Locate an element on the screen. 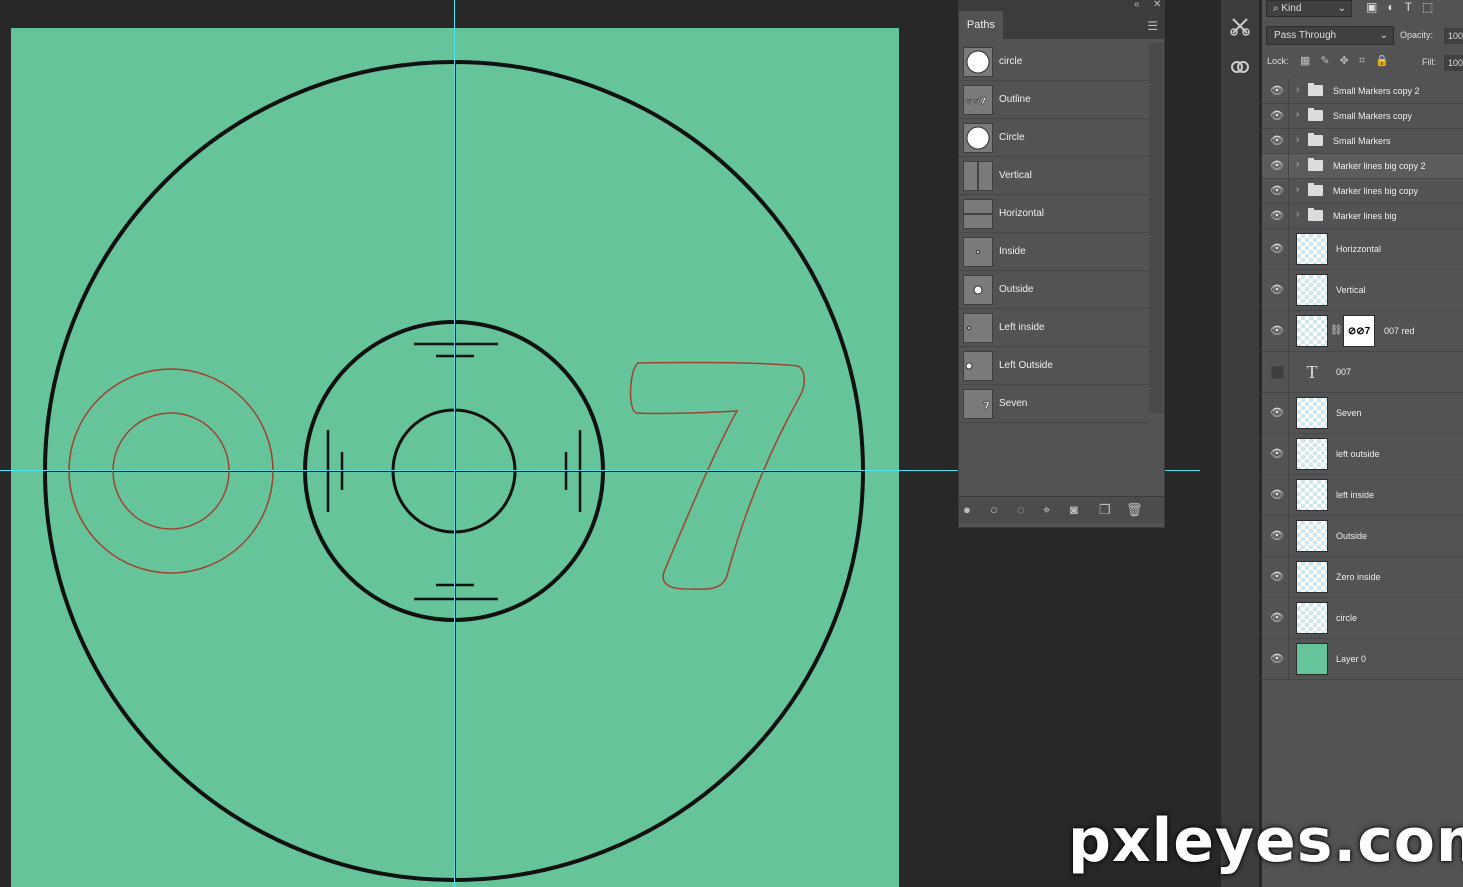 The height and width of the screenshot is (887, 1463). path-item: Inside is located at coordinates (1054, 252).